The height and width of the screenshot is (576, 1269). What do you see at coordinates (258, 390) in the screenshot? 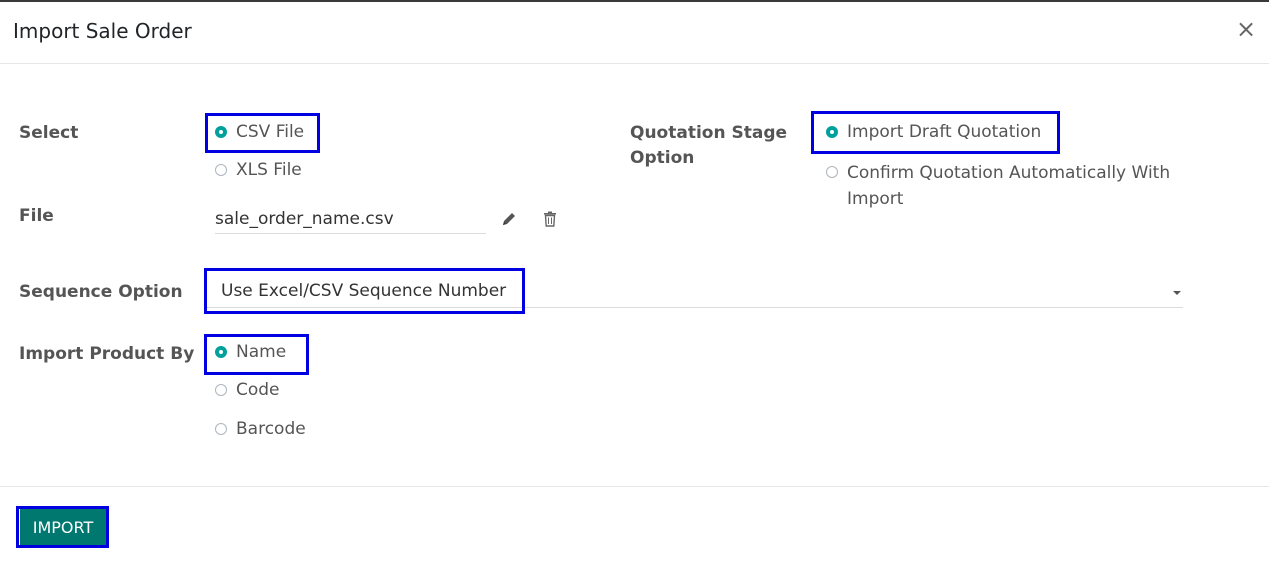
I see `radio-label: Code` at bounding box center [258, 390].